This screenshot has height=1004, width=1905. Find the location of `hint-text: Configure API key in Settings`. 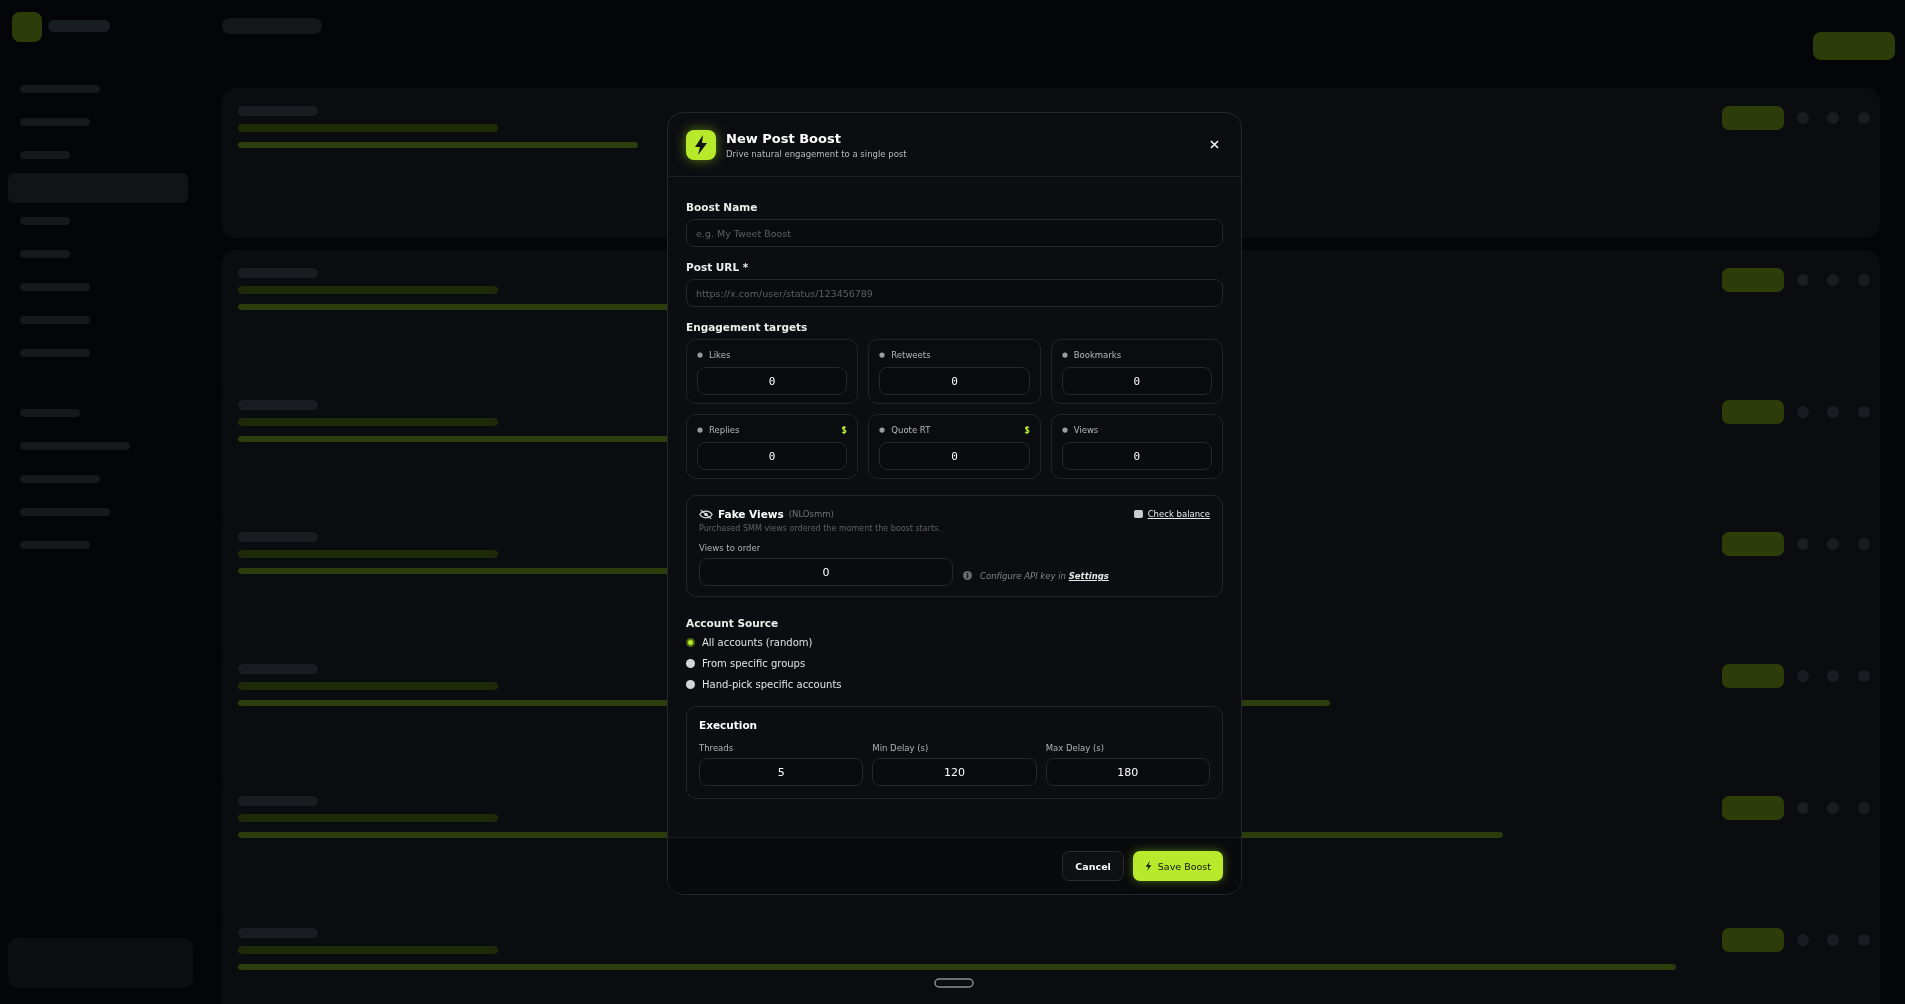

hint-text: Configure API key in Settings is located at coordinates (1044, 576).